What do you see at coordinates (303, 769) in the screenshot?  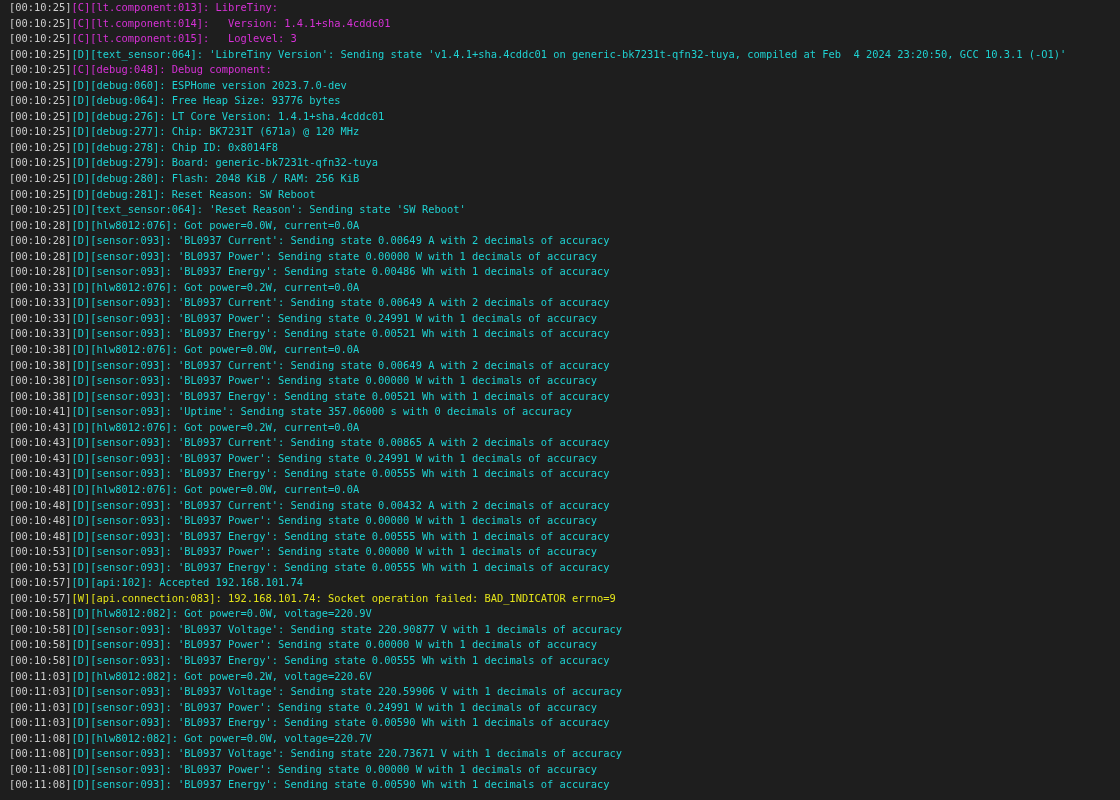 I see `log-line: [00:11:08][D][sensor:093]: 'BL0937 Power': Sending state 0.00000 W with 1 decimals of accuracy` at bounding box center [303, 769].